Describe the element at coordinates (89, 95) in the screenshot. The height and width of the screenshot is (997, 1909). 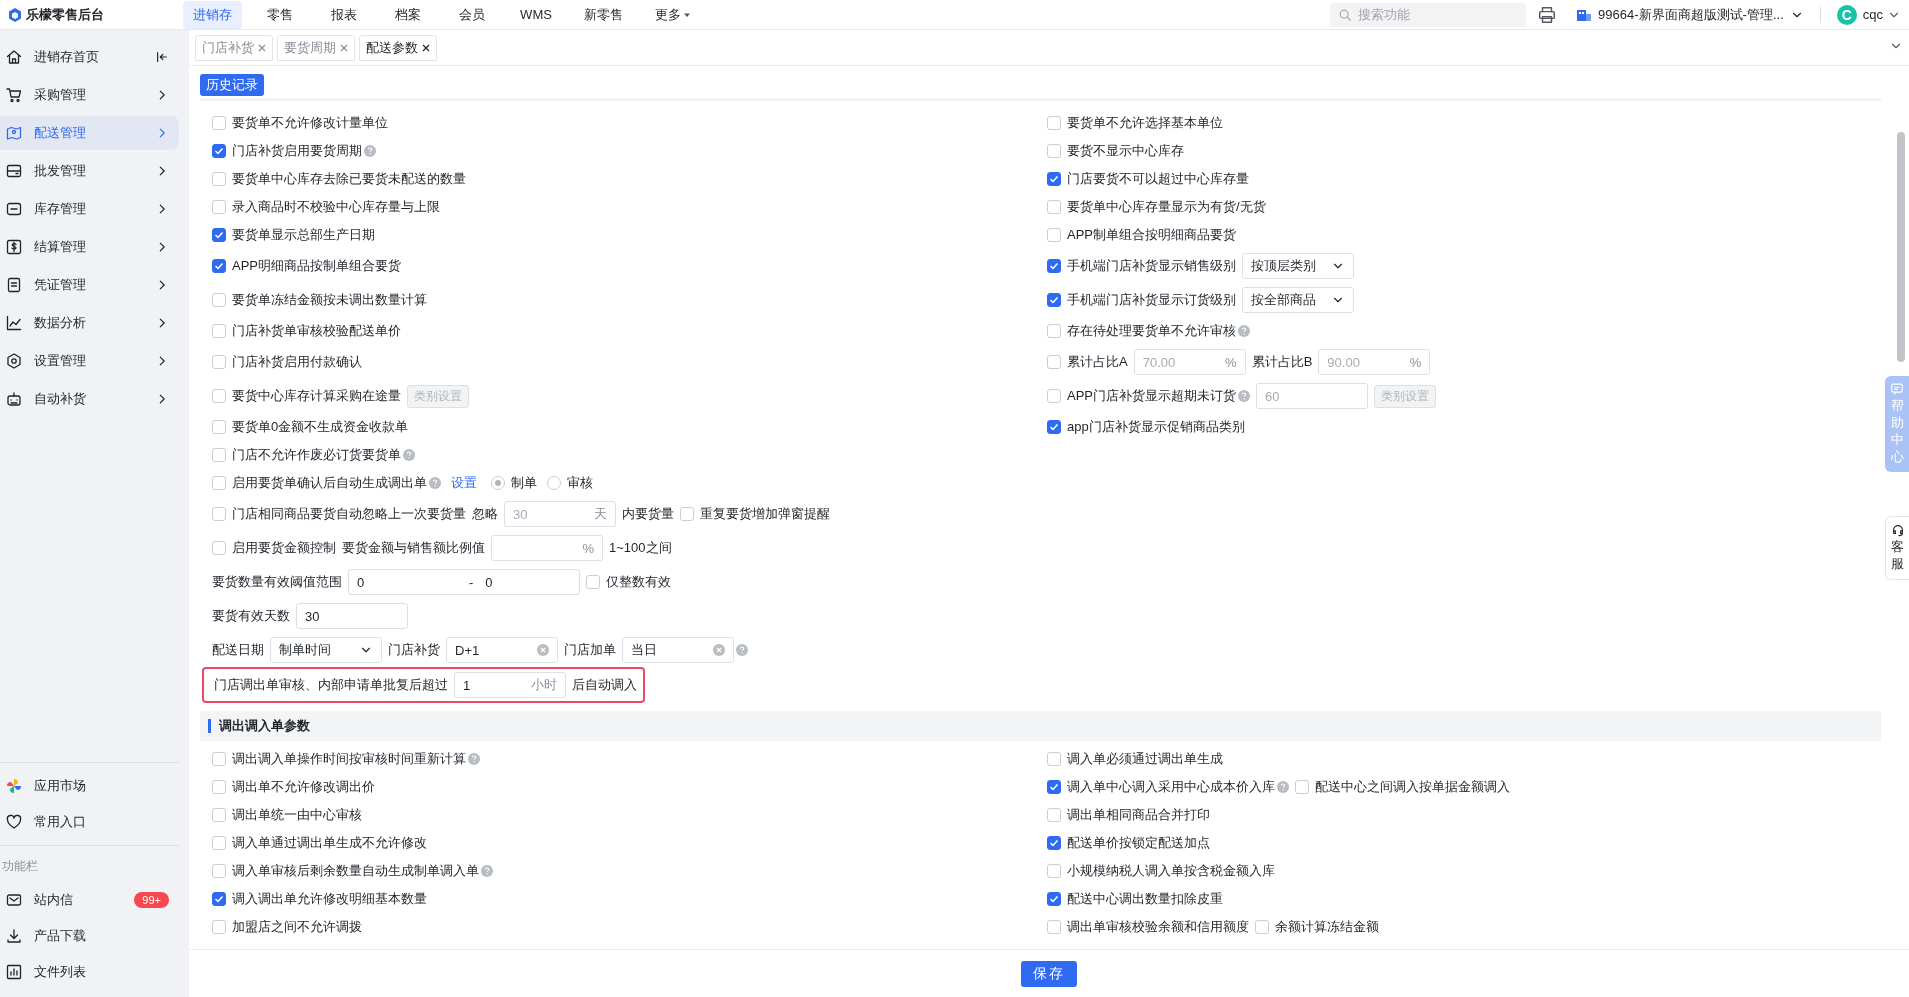
I see `sidebar-item: 采购管理` at that location.